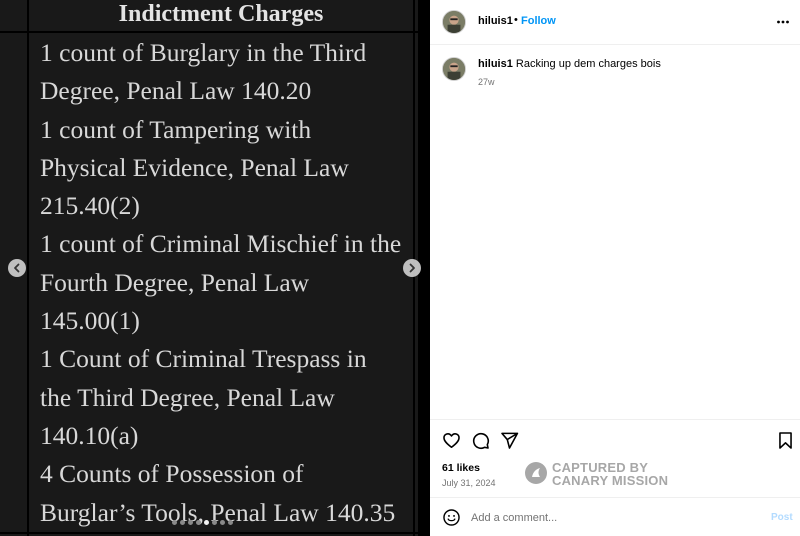 Image resolution: width=800 pixels, height=536 pixels. I want to click on image-text-line: 1 count of Tampering with, so click(176, 129).